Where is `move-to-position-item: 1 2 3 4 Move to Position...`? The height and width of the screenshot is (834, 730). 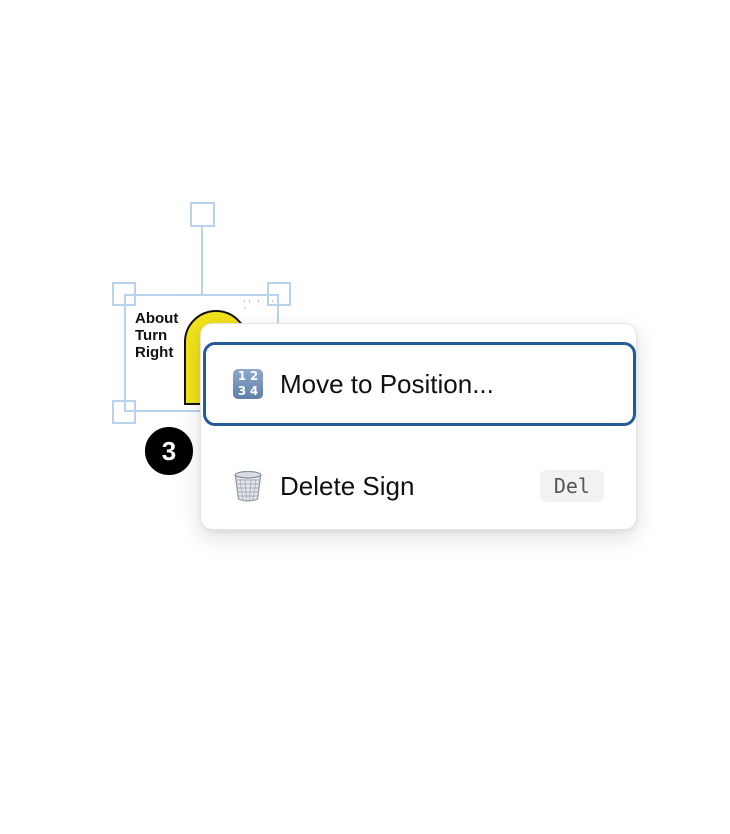 move-to-position-item: 1 2 3 4 Move to Position... is located at coordinates (419, 384).